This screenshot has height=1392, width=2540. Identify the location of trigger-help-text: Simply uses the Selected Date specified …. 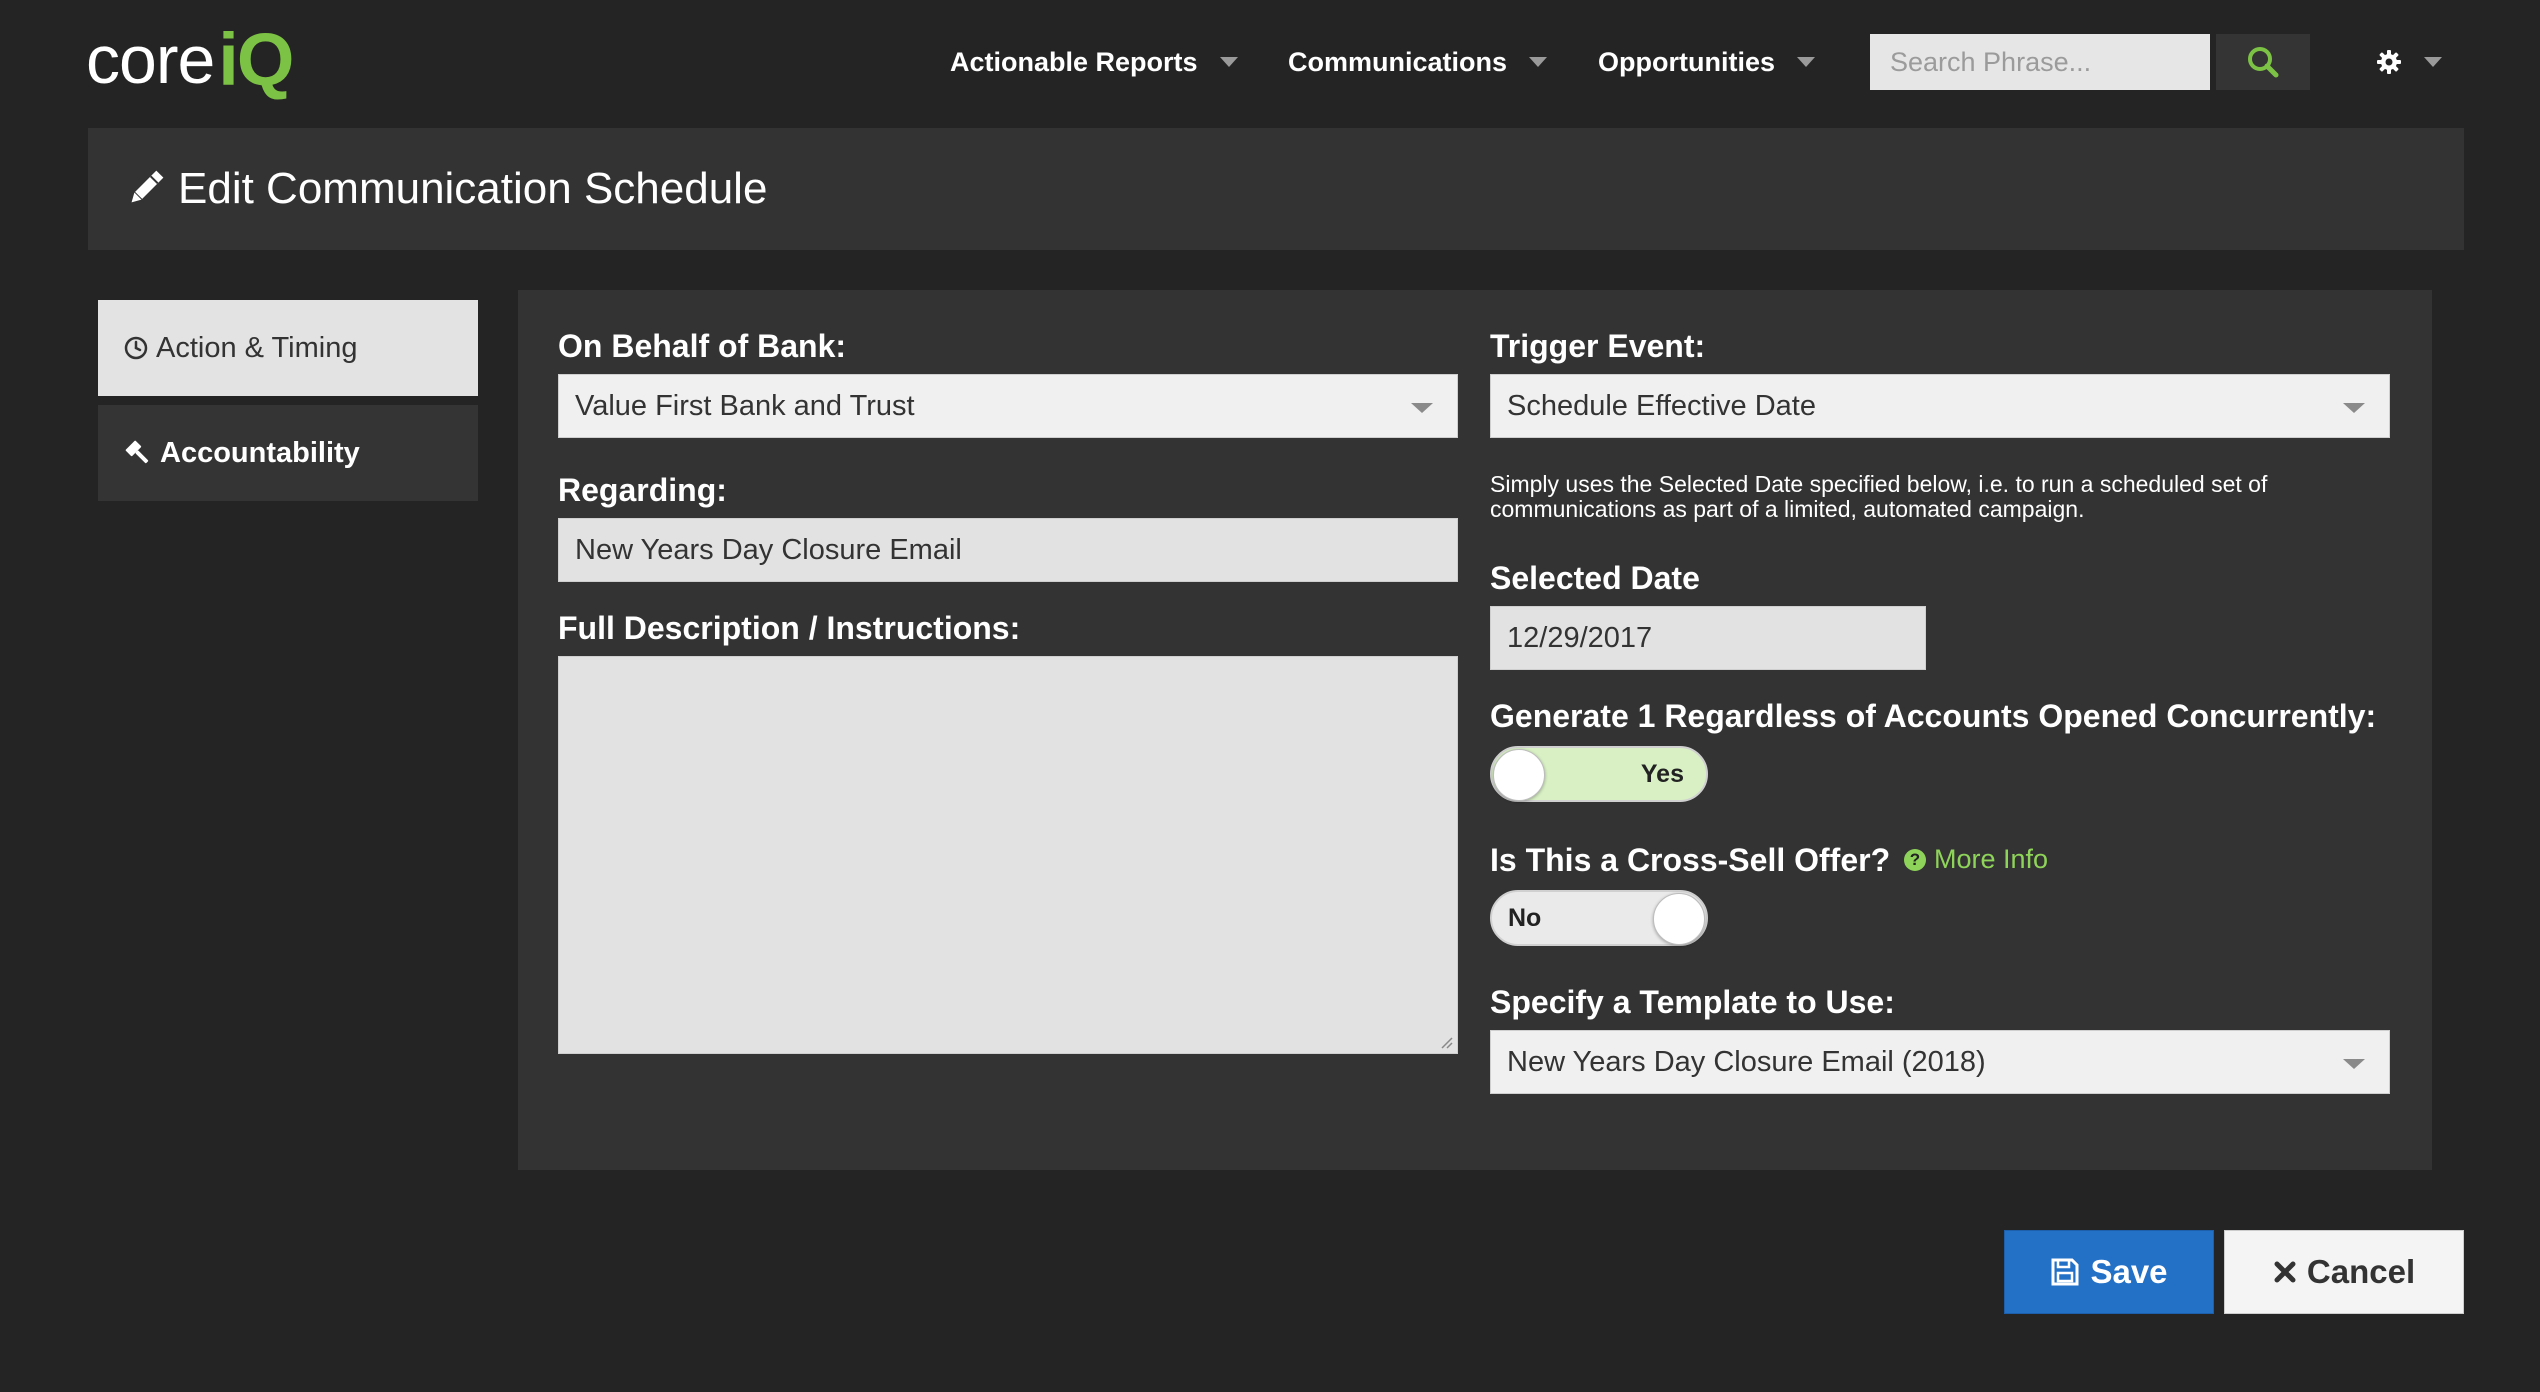
(1879, 496).